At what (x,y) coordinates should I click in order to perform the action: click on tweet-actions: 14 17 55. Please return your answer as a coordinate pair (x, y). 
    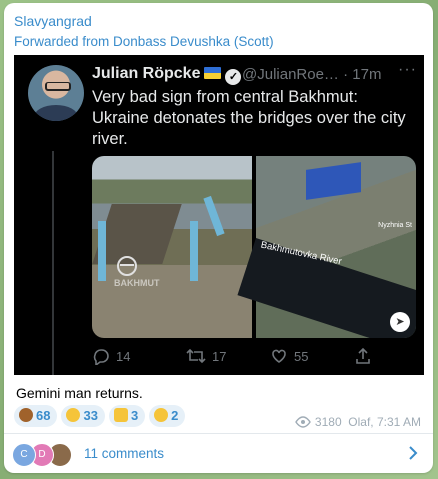
    Looking at the image, I should click on (242, 357).